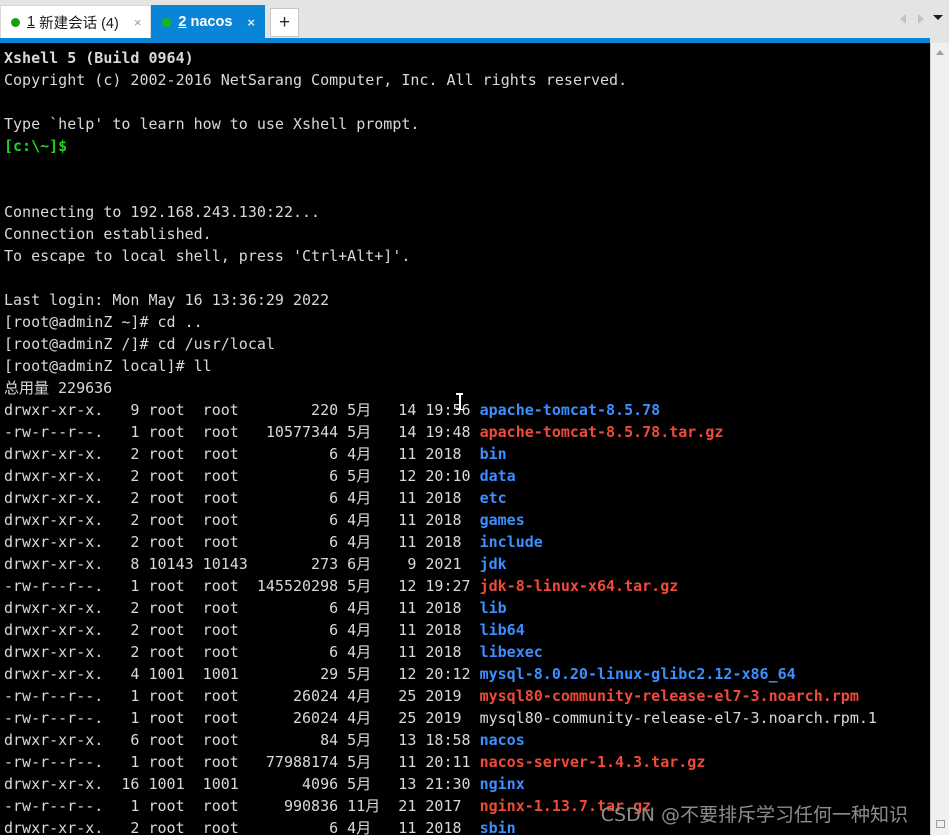 The image size is (949, 835). I want to click on file-name: sbin, so click(497, 827).